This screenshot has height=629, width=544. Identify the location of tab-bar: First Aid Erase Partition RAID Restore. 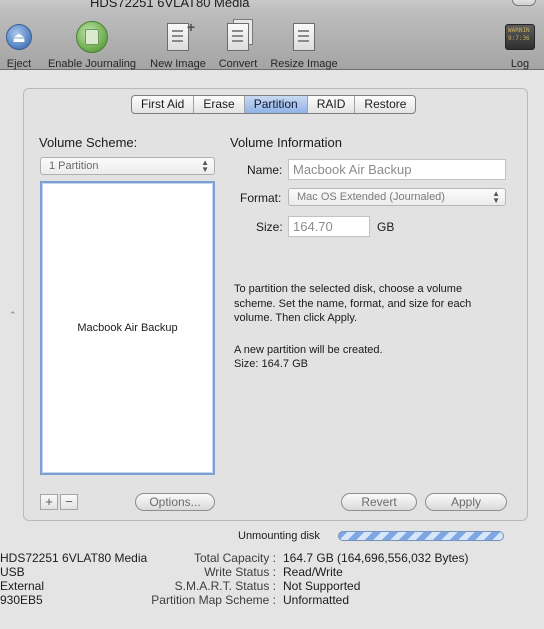
(274, 104).